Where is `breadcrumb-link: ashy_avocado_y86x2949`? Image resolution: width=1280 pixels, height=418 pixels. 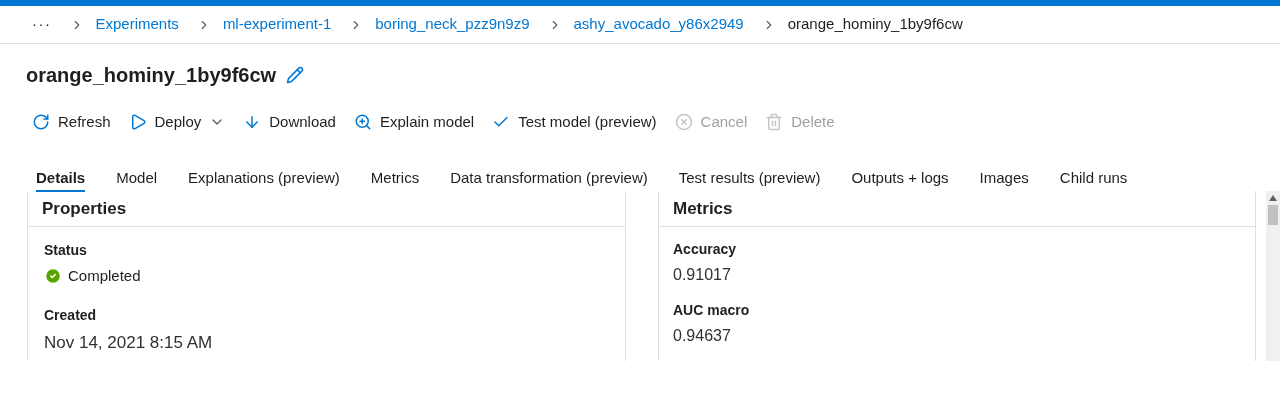 breadcrumb-link: ashy_avocado_y86x2949 is located at coordinates (658, 24).